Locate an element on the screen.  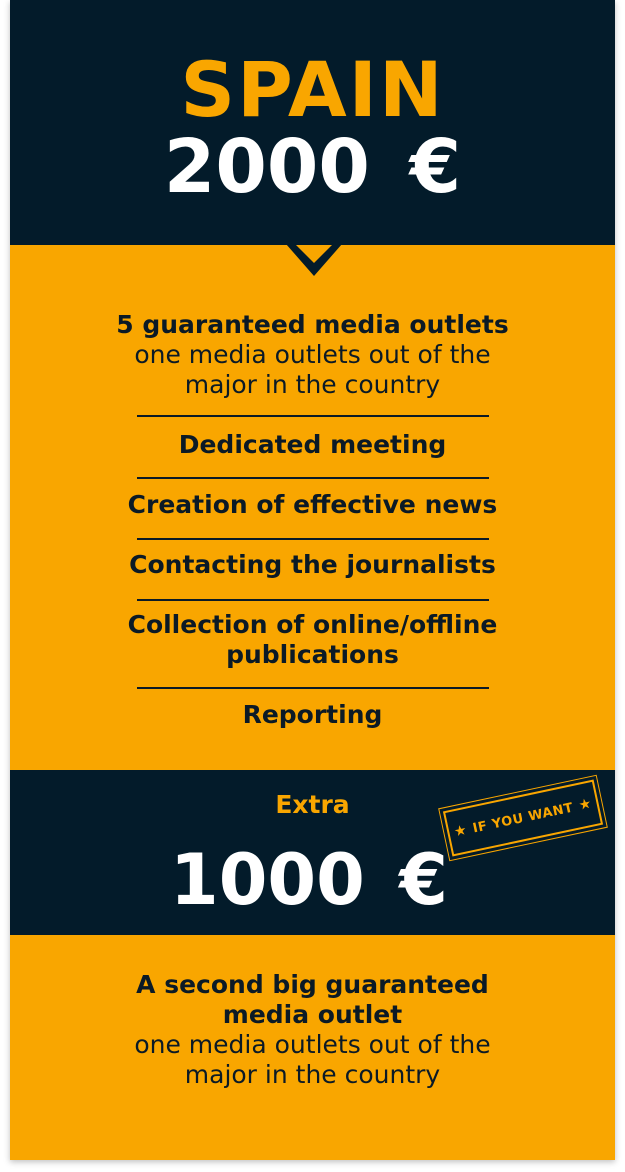
feature-item: Contacting the journalists is located at coordinates (312, 565).